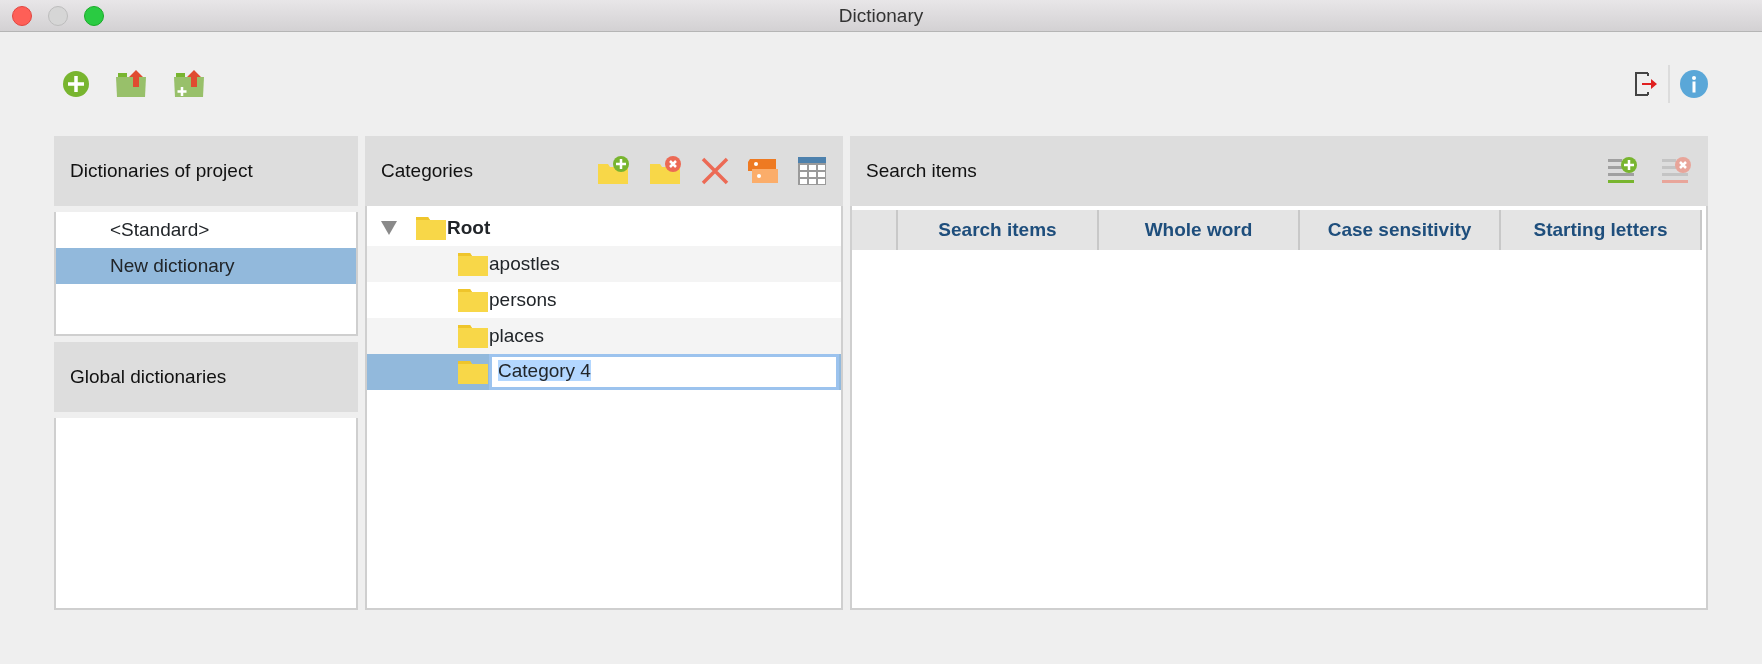 Image resolution: width=1762 pixels, height=664 pixels. What do you see at coordinates (1601, 230) in the screenshot?
I see `column-header: Starting letters` at bounding box center [1601, 230].